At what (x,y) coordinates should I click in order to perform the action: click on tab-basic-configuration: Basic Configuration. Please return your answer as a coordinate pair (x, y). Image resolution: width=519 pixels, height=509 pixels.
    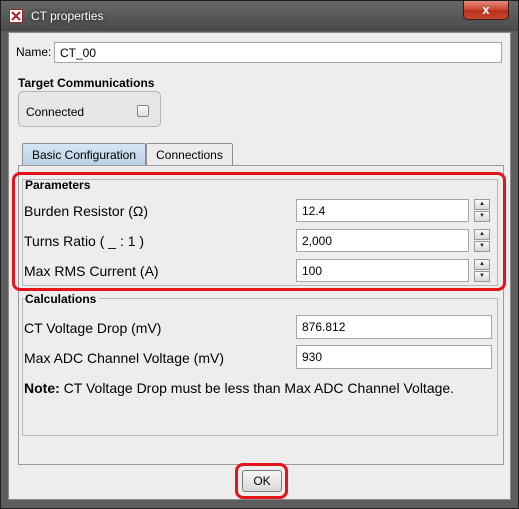
    Looking at the image, I should click on (84, 154).